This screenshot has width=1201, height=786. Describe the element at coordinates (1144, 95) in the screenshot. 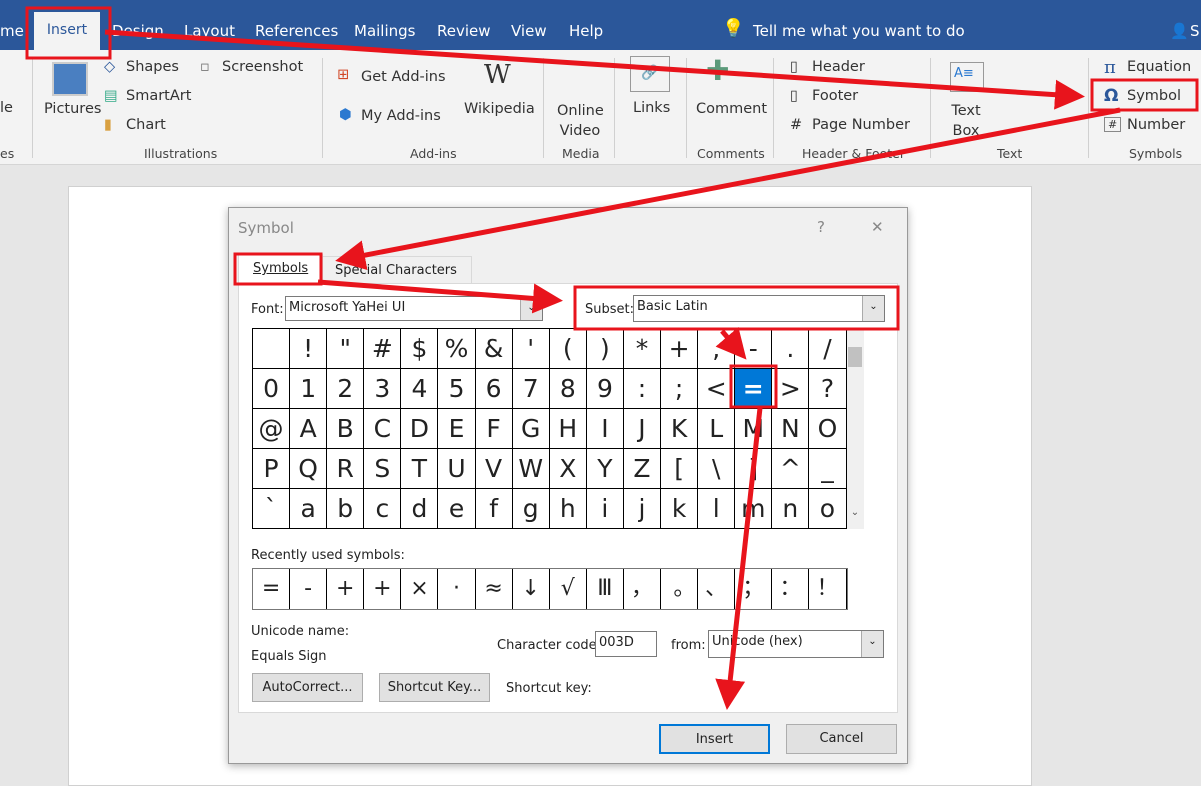

I see `highlight-symbol-button` at that location.